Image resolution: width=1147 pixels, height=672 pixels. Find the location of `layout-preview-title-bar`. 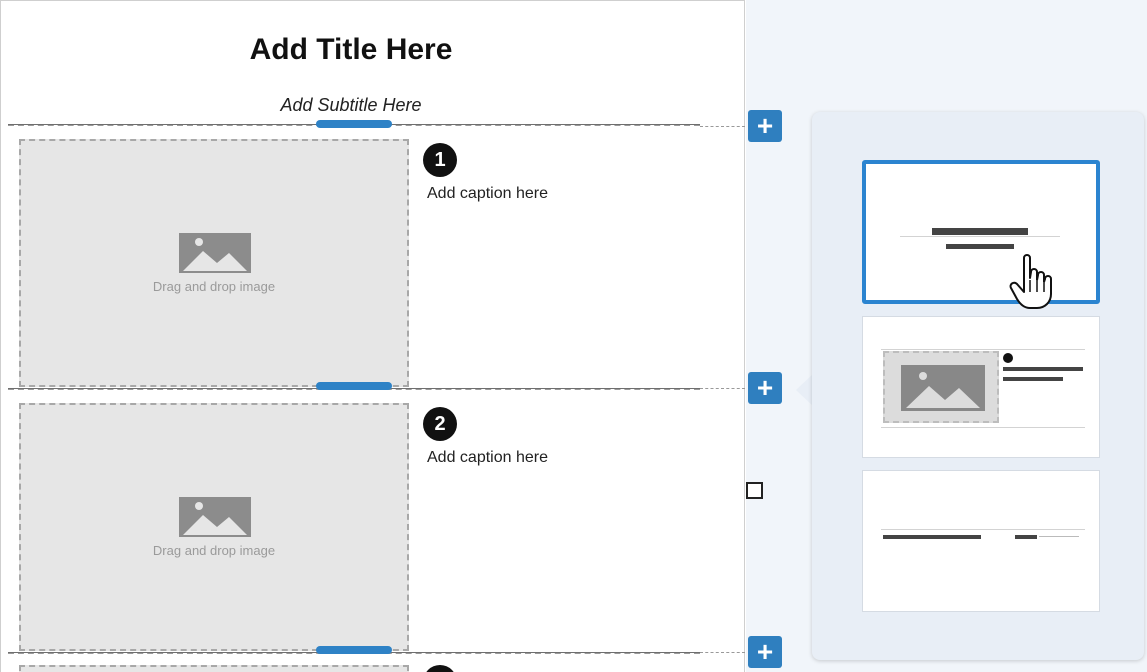

layout-preview-title-bar is located at coordinates (980, 231).